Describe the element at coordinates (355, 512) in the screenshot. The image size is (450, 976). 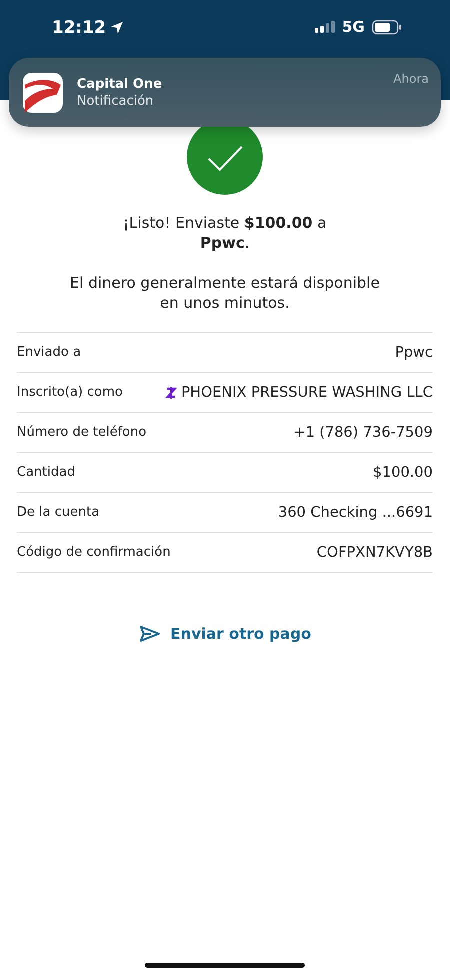
I see `detail-value: 360 Checking ...6691` at that location.